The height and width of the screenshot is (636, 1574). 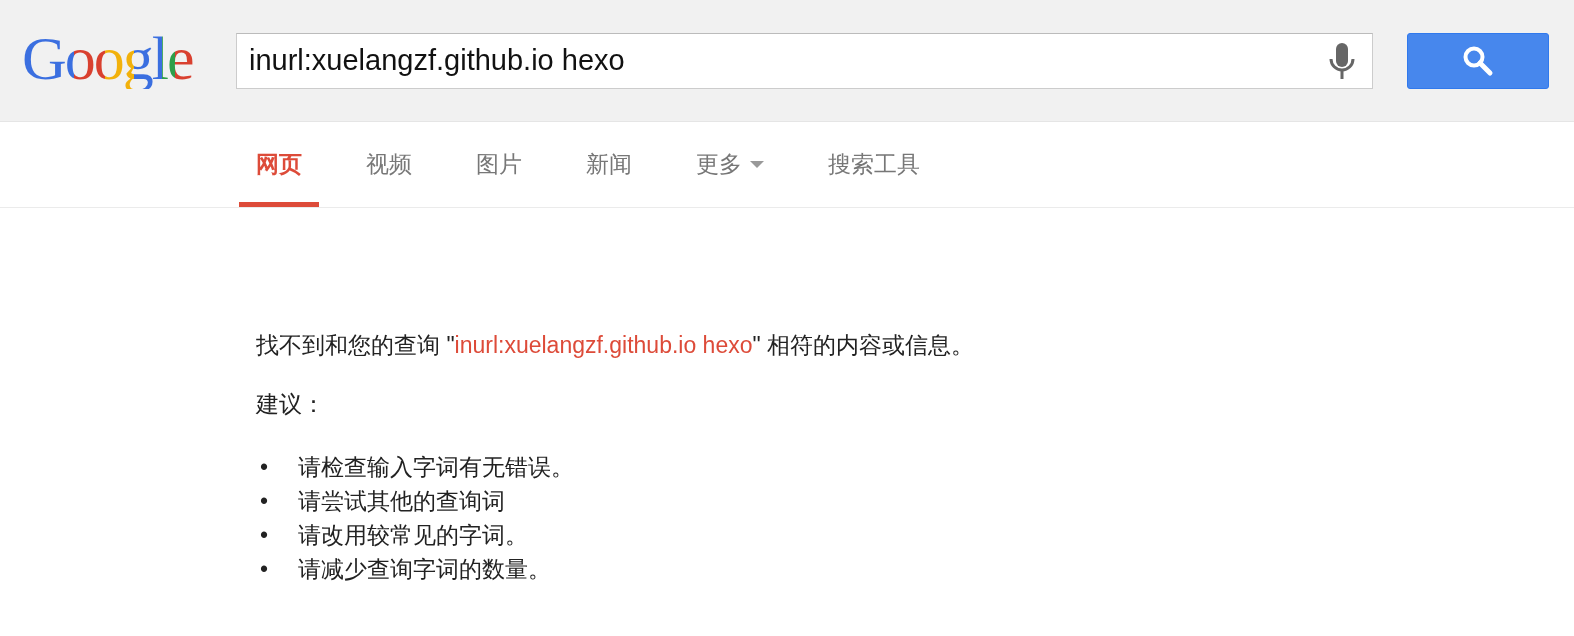 I want to click on no-results-message: 找不到和您的查询 "inurl:xuelangzf.github.io hexo" 相符的内容或信息。, so click(x=616, y=345).